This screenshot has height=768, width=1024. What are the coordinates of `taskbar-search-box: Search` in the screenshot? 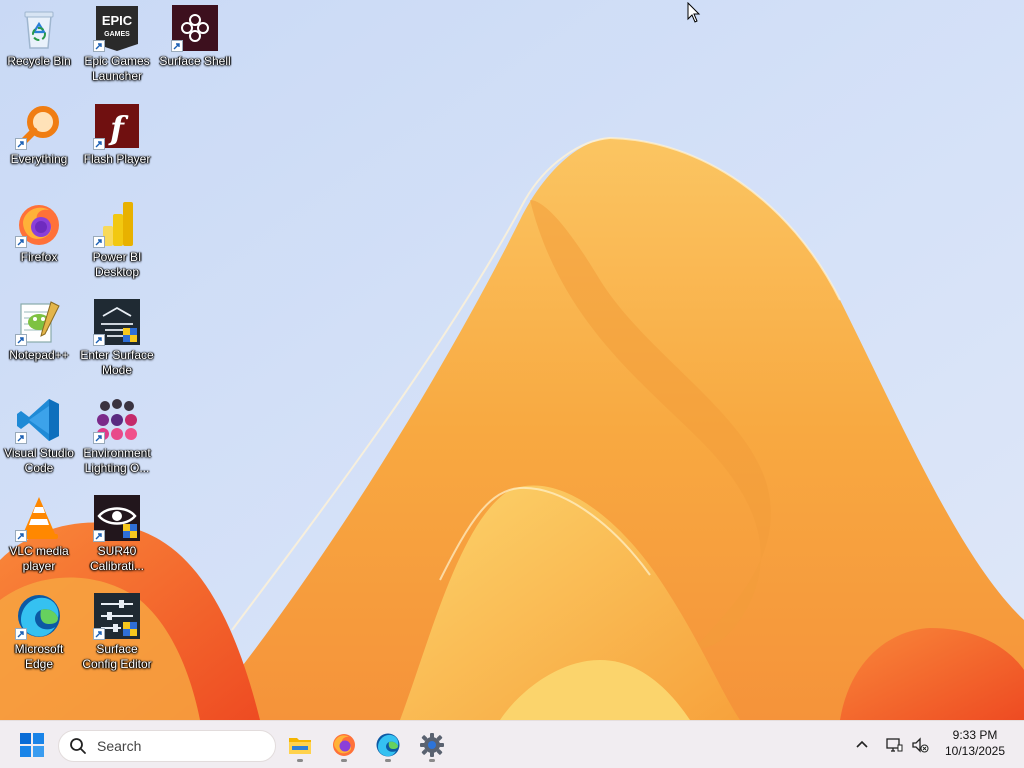 It's located at (167, 746).